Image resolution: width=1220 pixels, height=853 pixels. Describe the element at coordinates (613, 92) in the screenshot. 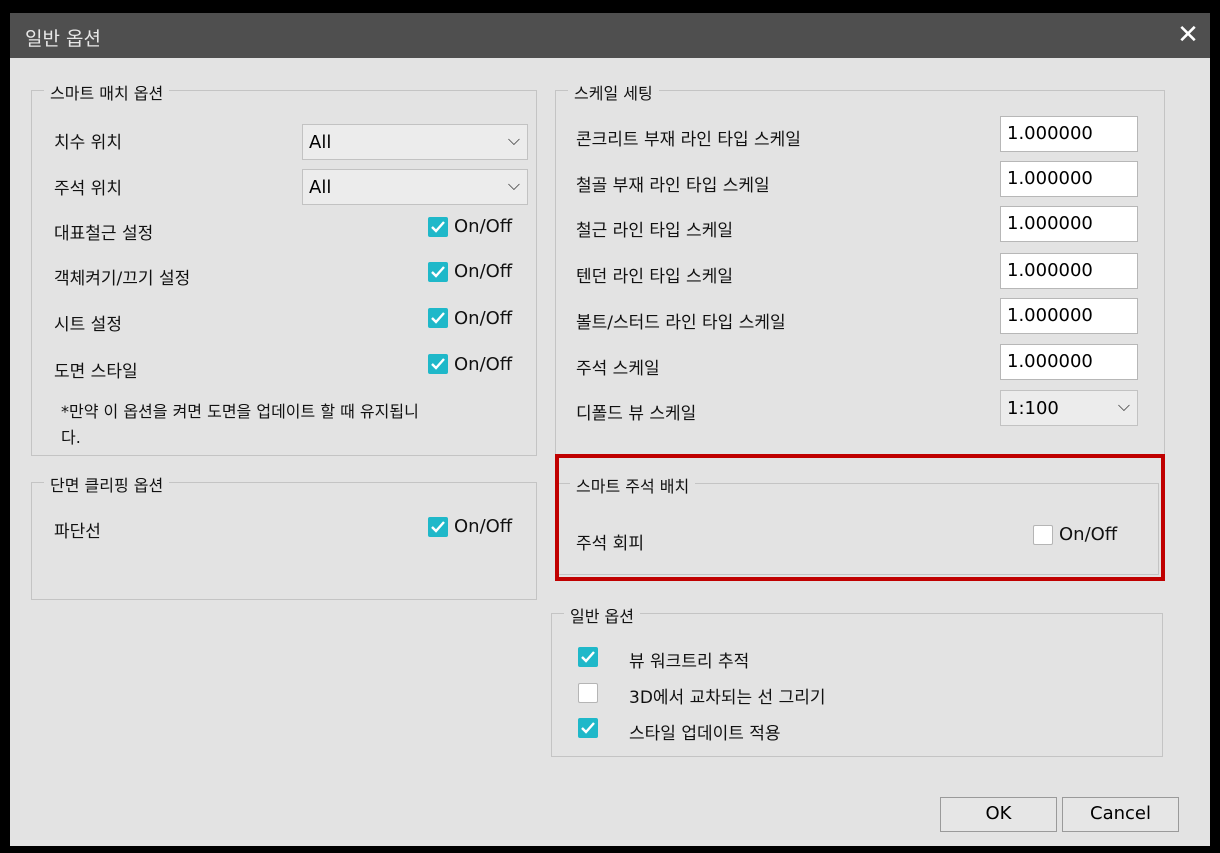

I see `scale-legend: 스케일 세팅` at that location.